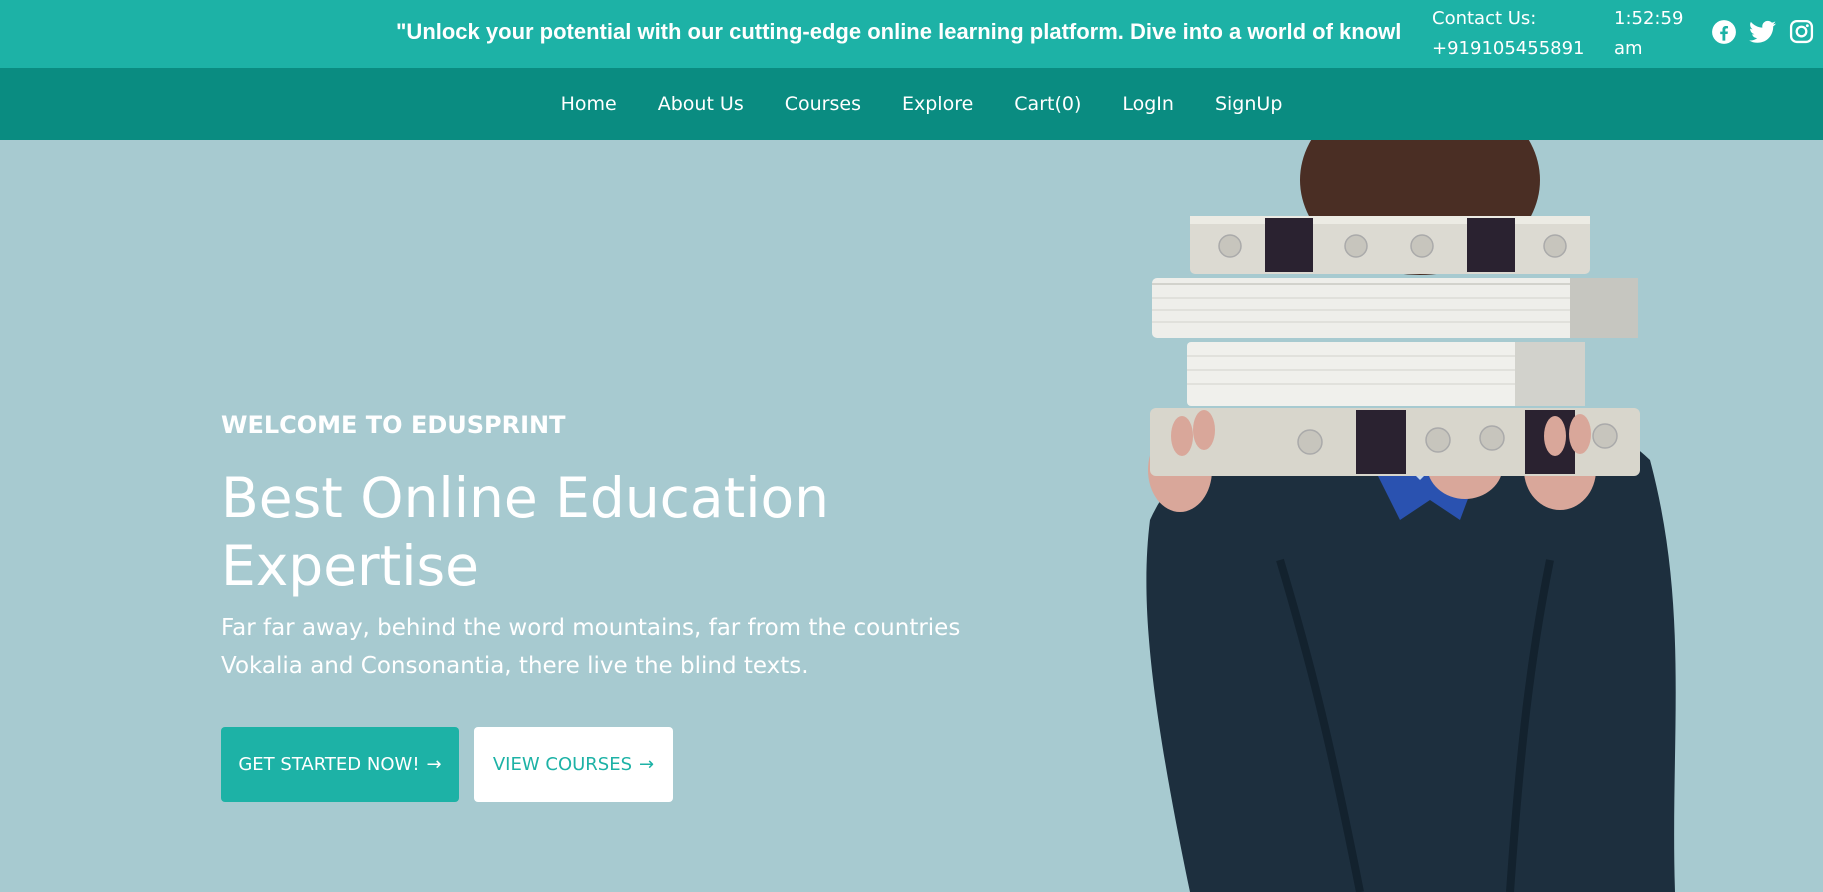 This screenshot has height=892, width=1823. I want to click on get-started-button: GET STARTED NOW! →, so click(340, 764).